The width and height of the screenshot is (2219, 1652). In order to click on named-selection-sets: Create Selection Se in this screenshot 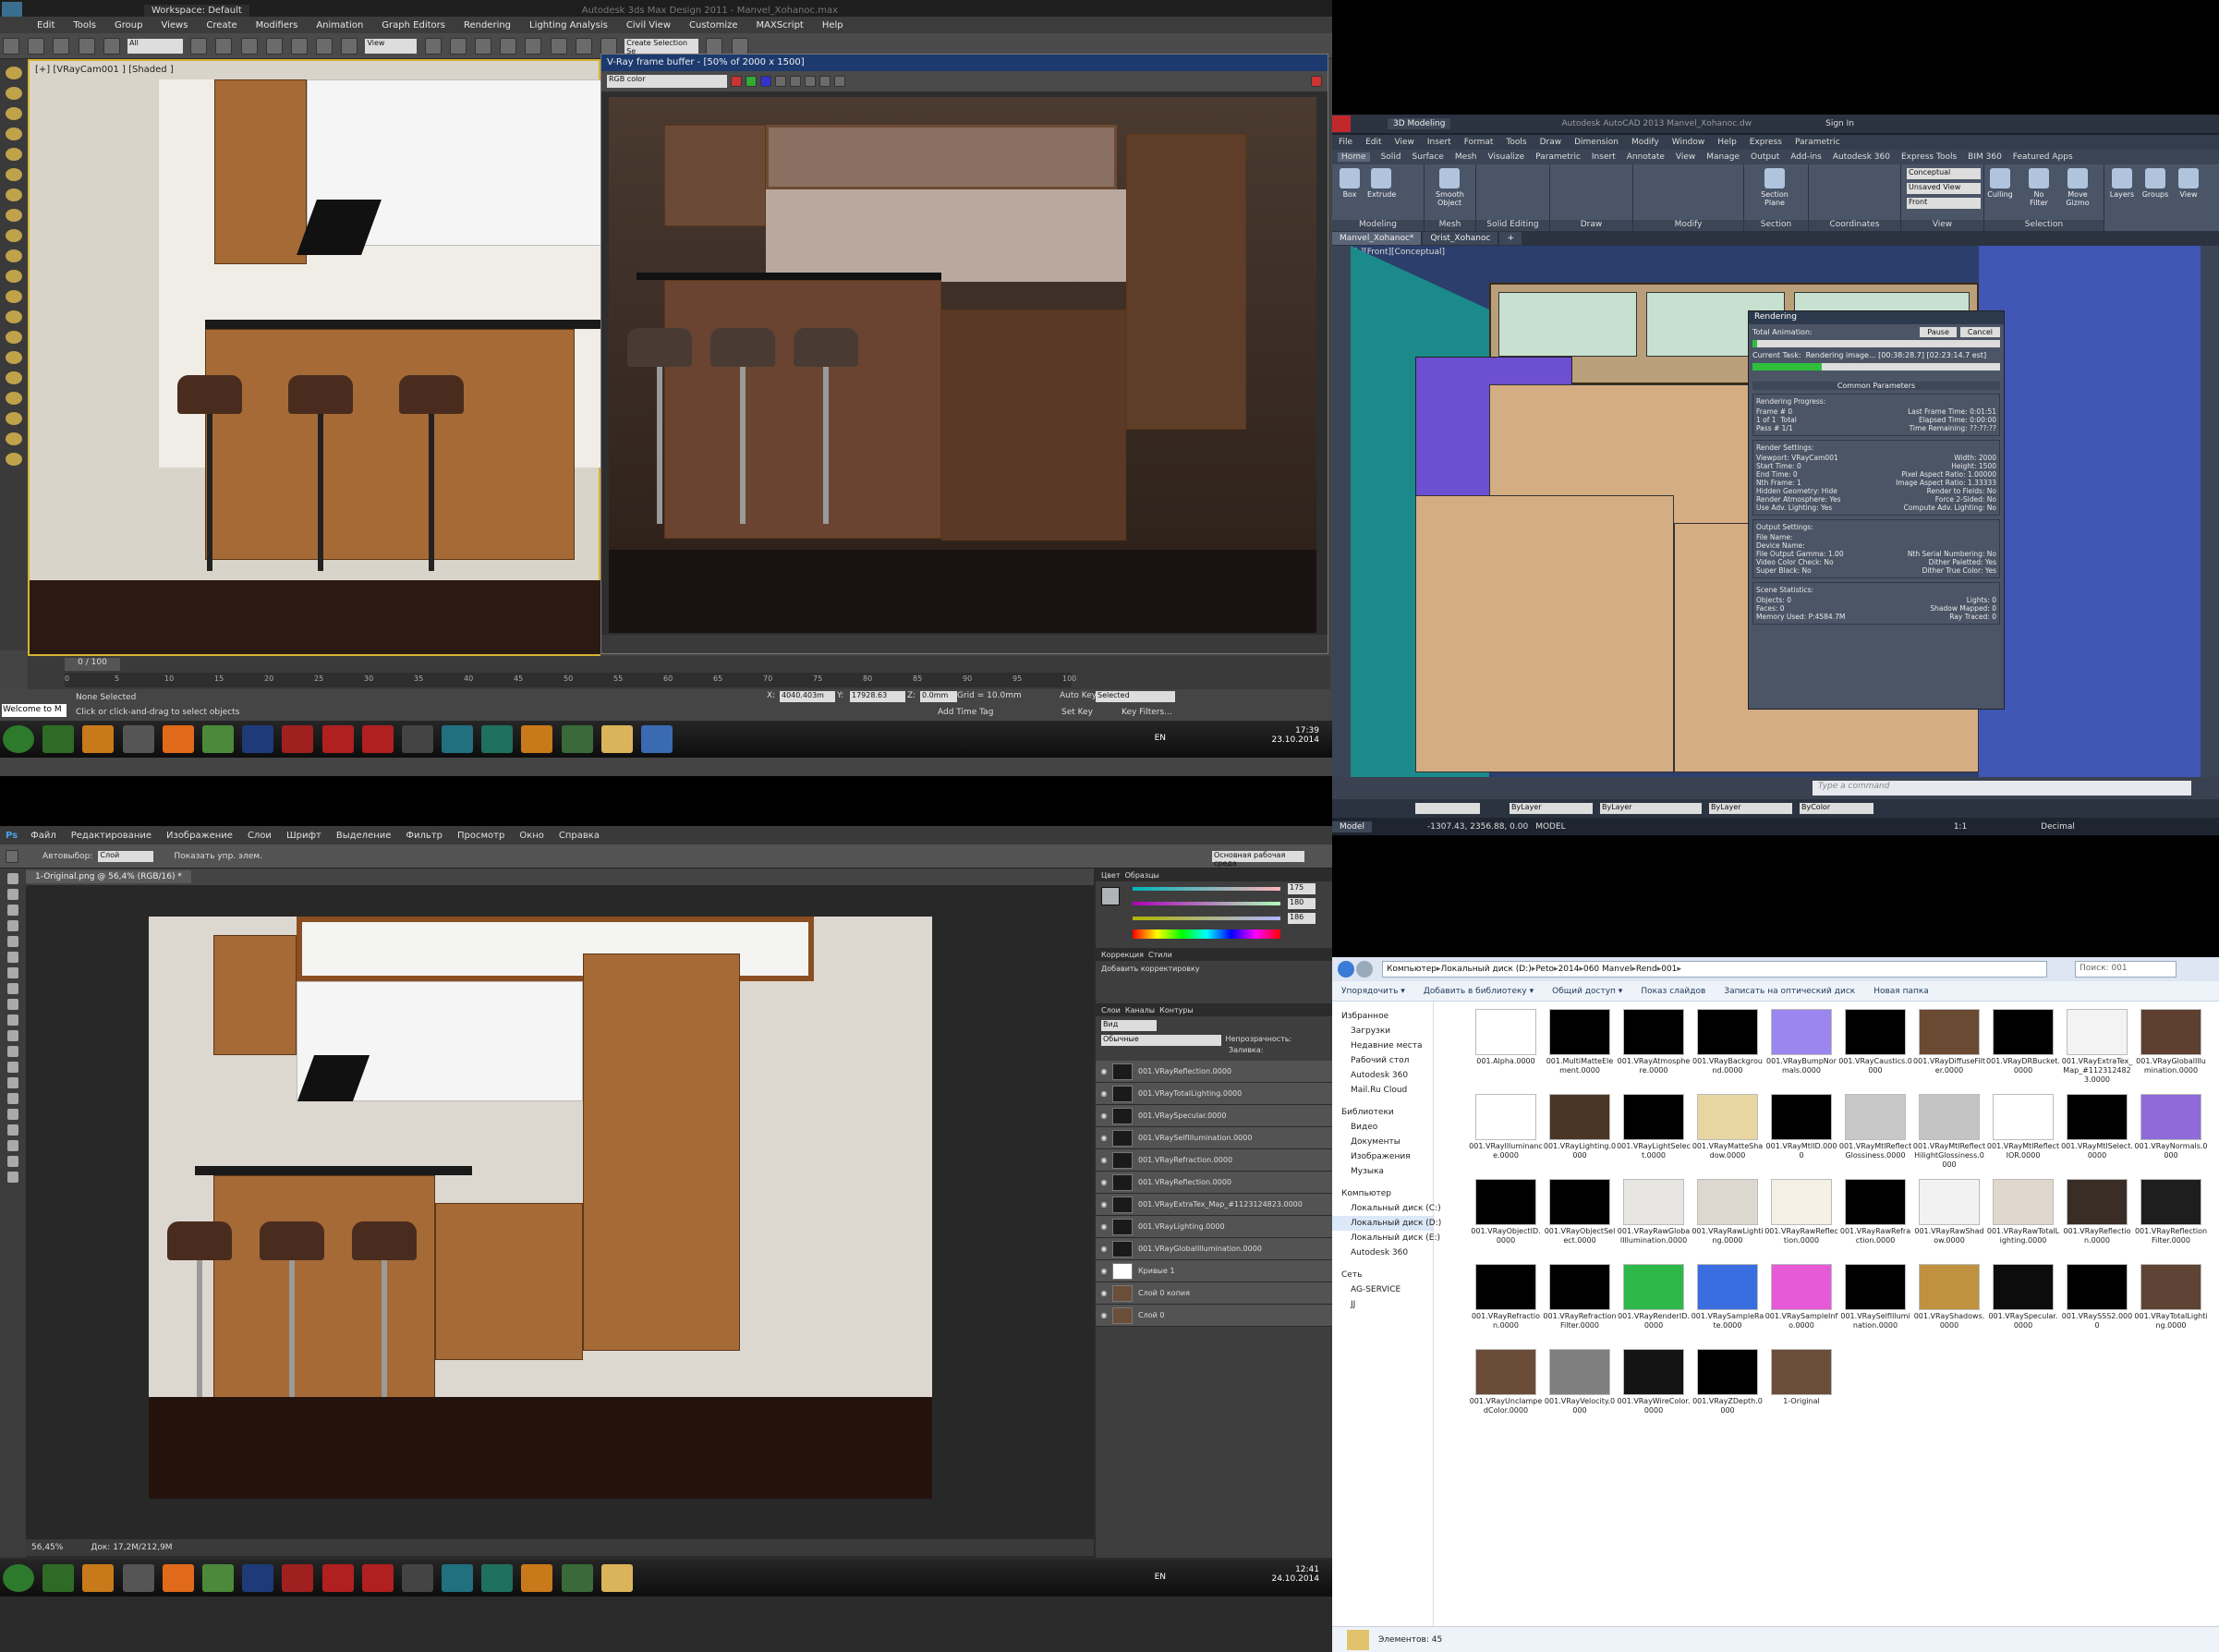, I will do `click(661, 47)`.